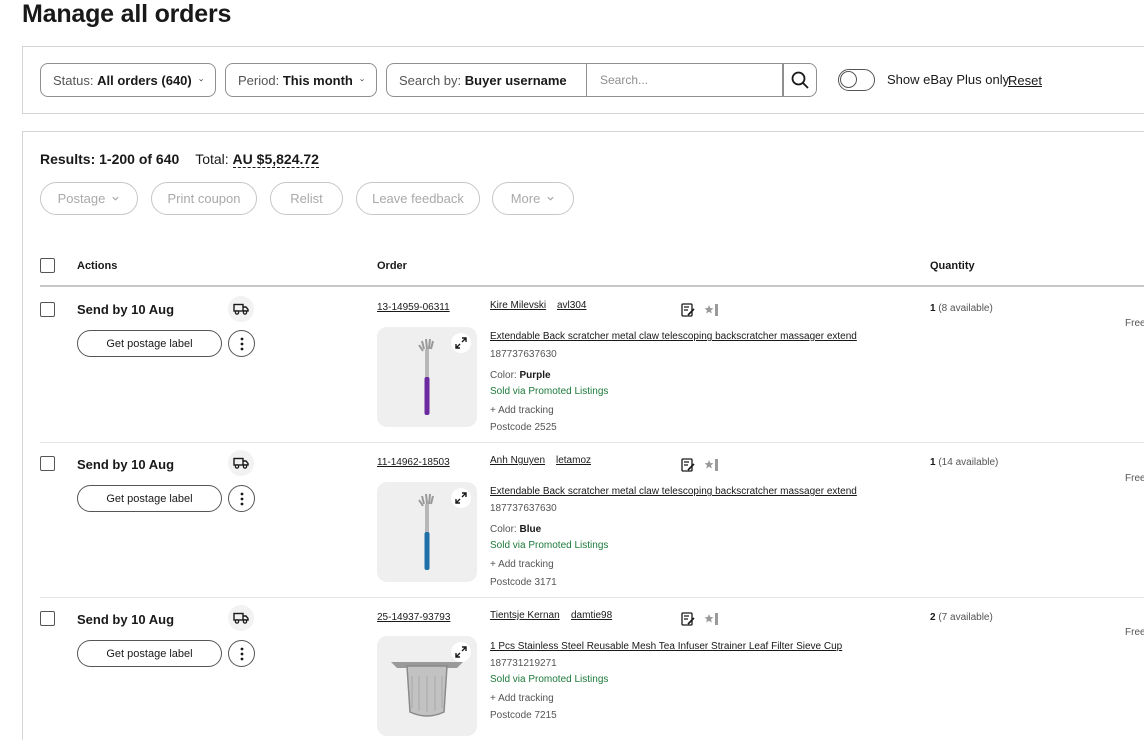  What do you see at coordinates (571, 305) in the screenshot?
I see `buyer-username-link: avl304` at bounding box center [571, 305].